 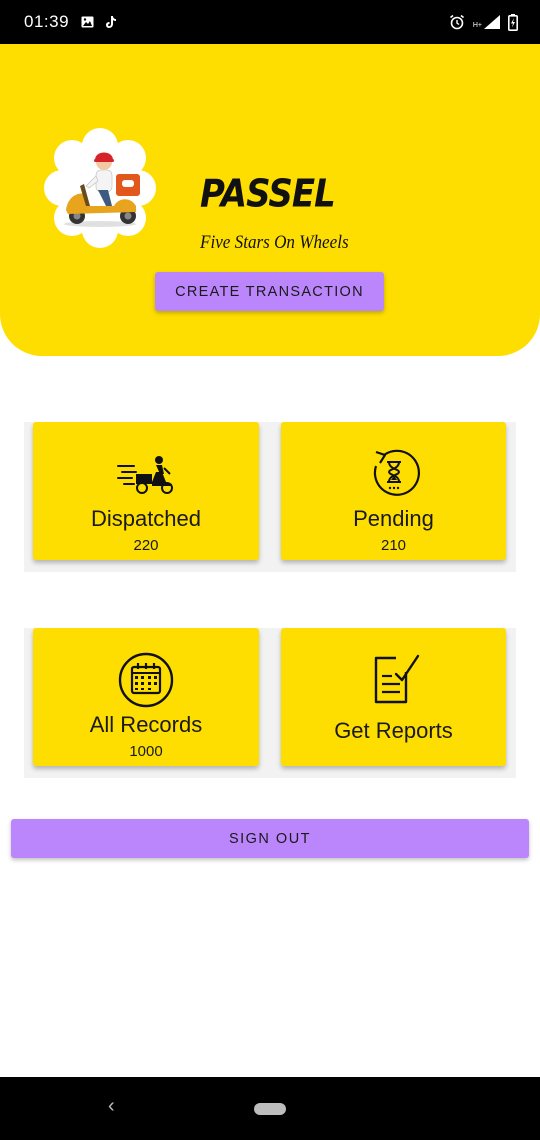 I want to click on dispatched-card: Dispatched 220, so click(x=146, y=491).